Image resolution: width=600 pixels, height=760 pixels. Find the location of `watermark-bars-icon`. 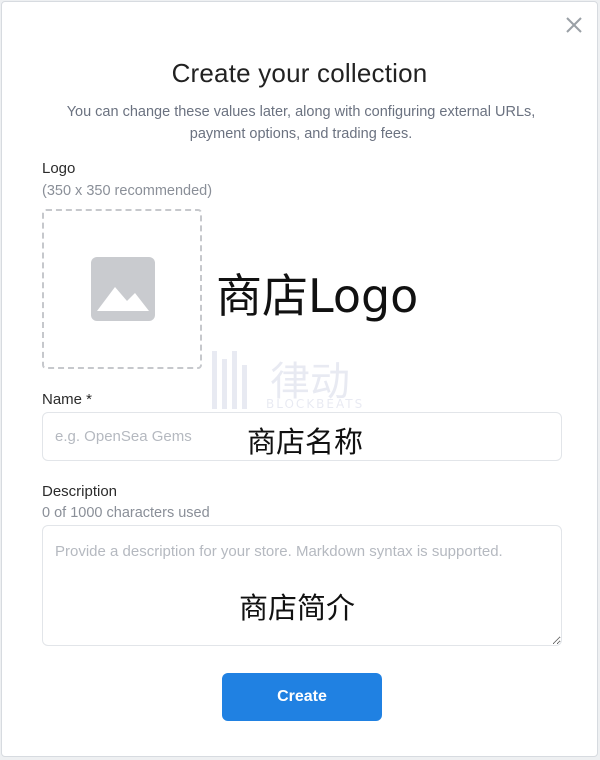

watermark-bars-icon is located at coordinates (229, 380).